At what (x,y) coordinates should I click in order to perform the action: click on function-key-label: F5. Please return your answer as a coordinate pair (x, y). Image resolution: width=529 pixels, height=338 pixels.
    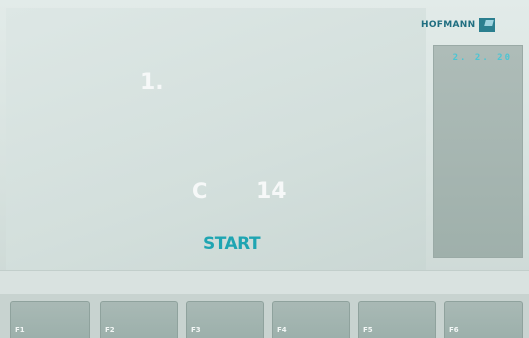
    Looking at the image, I should click on (368, 330).